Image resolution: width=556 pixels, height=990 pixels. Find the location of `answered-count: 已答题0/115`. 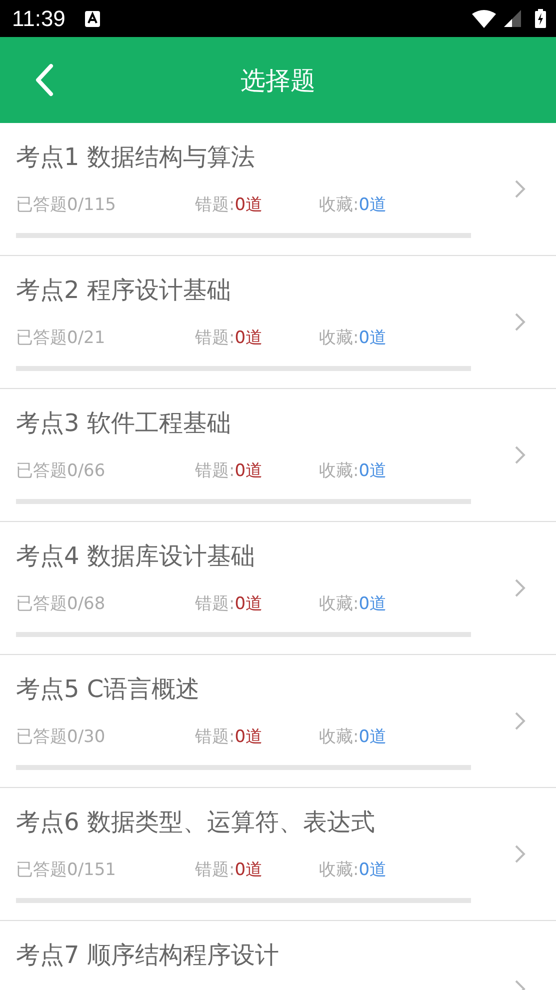

answered-count: 已答题0/115 is located at coordinates (66, 205).